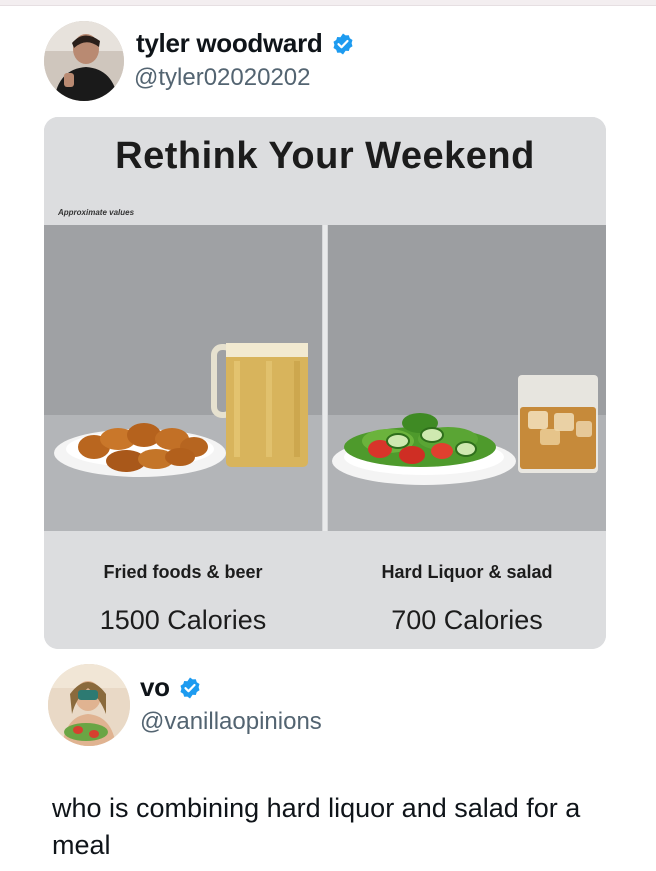 The height and width of the screenshot is (871, 656). Describe the element at coordinates (325, 156) in the screenshot. I see `image-title: Rethink Your Weekend` at that location.